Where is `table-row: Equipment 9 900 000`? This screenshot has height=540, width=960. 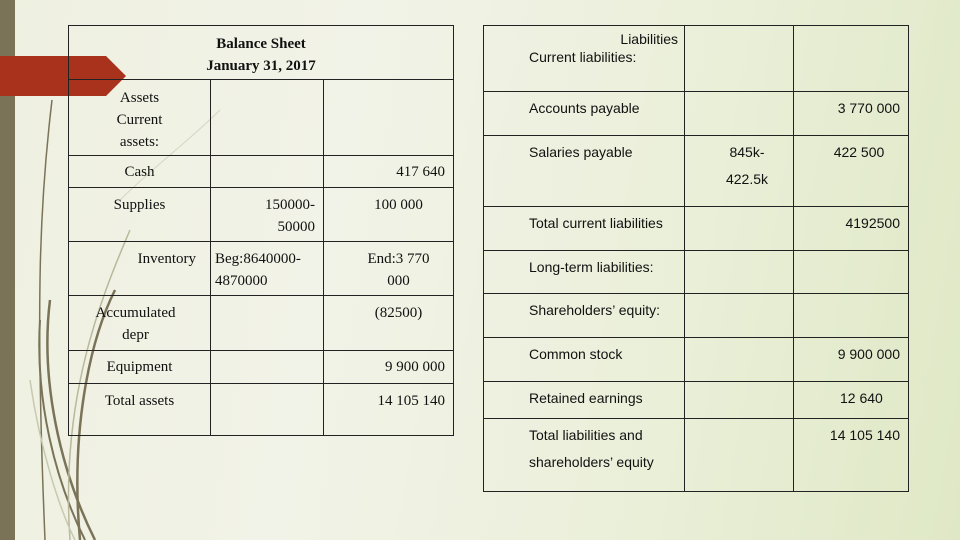 table-row: Equipment 9 900 000 is located at coordinates (261, 367).